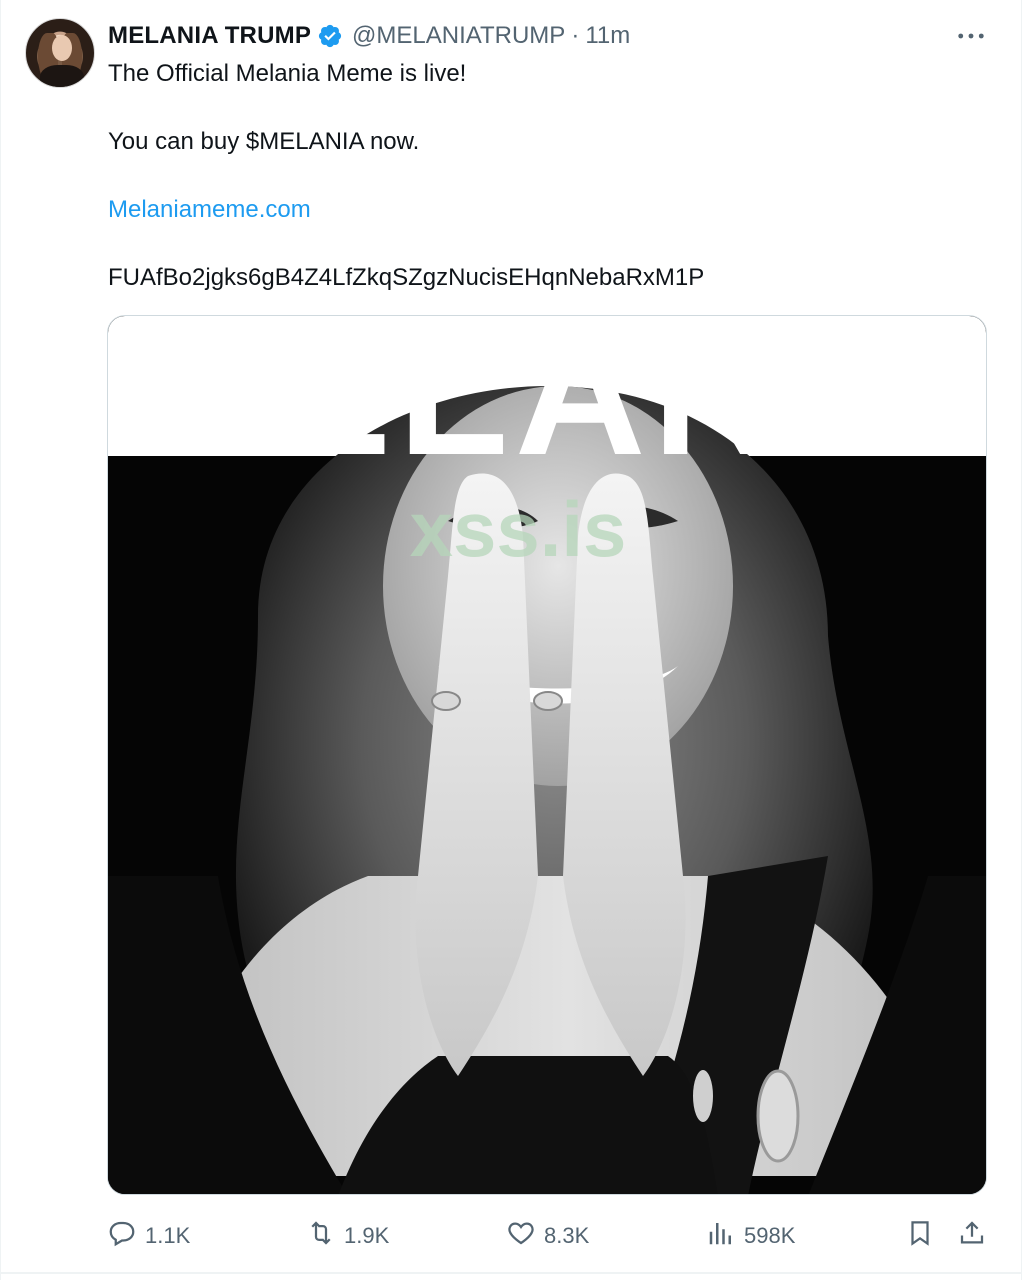 This screenshot has width=1022, height=1280. I want to click on more-options-icon, so click(971, 36).